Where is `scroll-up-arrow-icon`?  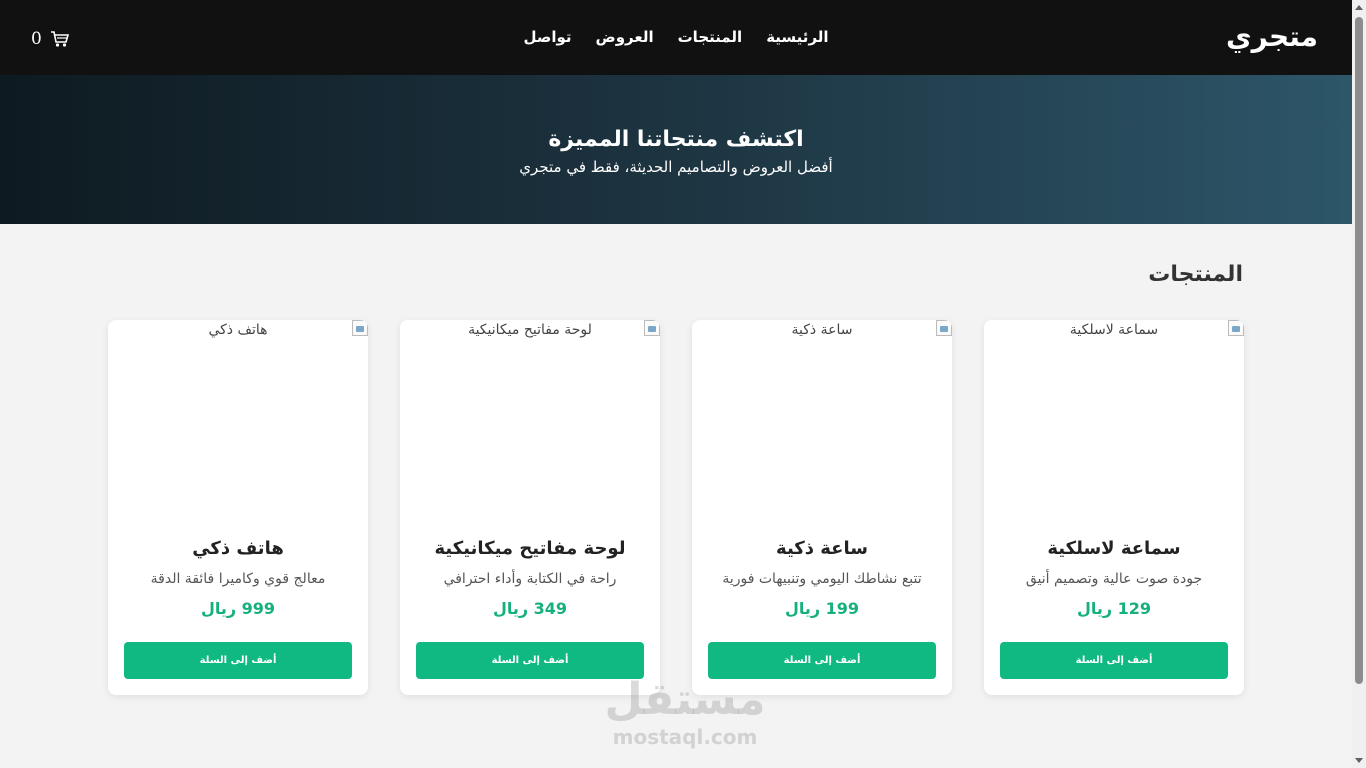
scroll-up-arrow-icon is located at coordinates (1359, 7).